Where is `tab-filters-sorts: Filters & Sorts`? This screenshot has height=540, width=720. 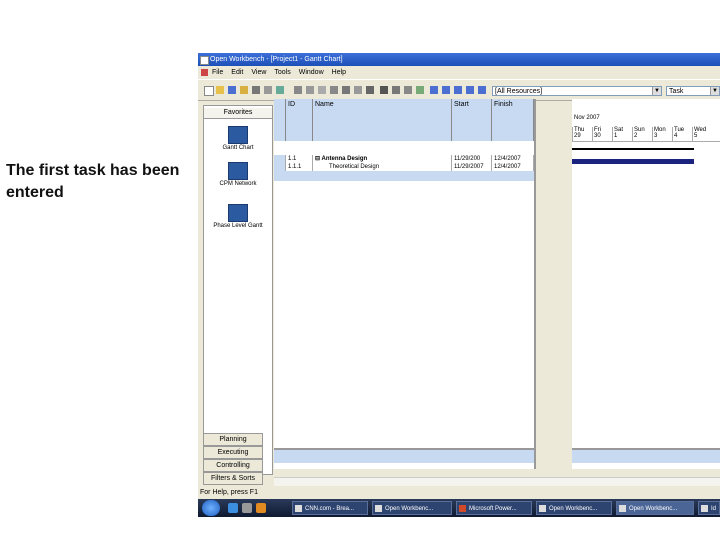
tab-filters-sorts: Filters & Sorts is located at coordinates (233, 478).